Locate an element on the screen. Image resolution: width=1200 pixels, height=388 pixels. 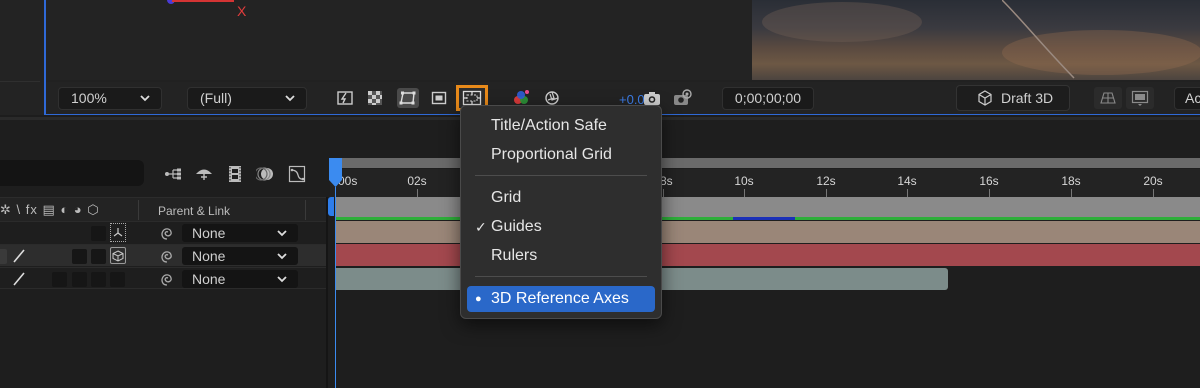
work-area-start-handle is located at coordinates (331, 206).